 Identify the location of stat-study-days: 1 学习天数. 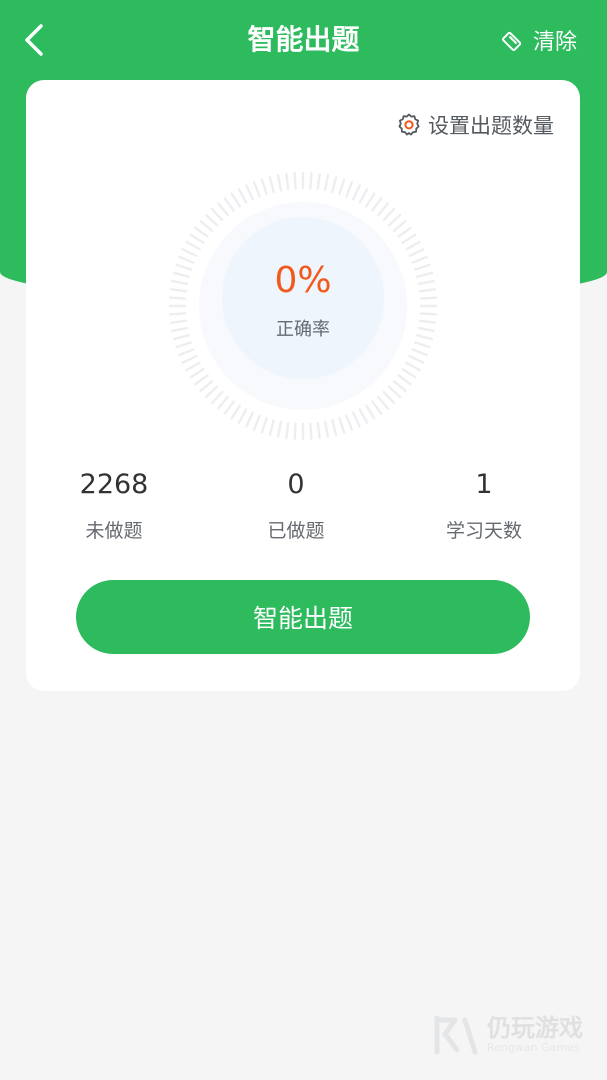
(484, 505).